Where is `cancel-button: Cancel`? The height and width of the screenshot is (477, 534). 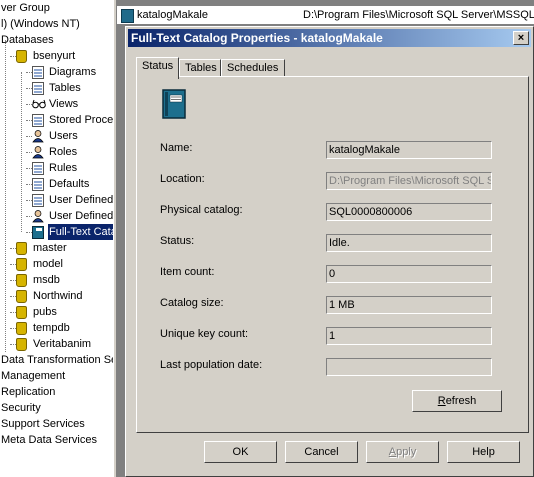
cancel-button: Cancel is located at coordinates (321, 452).